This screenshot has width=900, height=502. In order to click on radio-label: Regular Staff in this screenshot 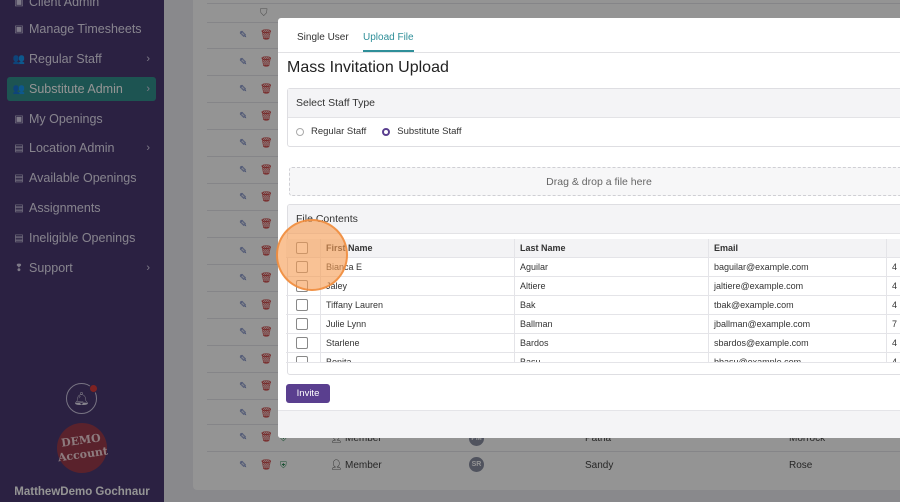, I will do `click(338, 131)`.